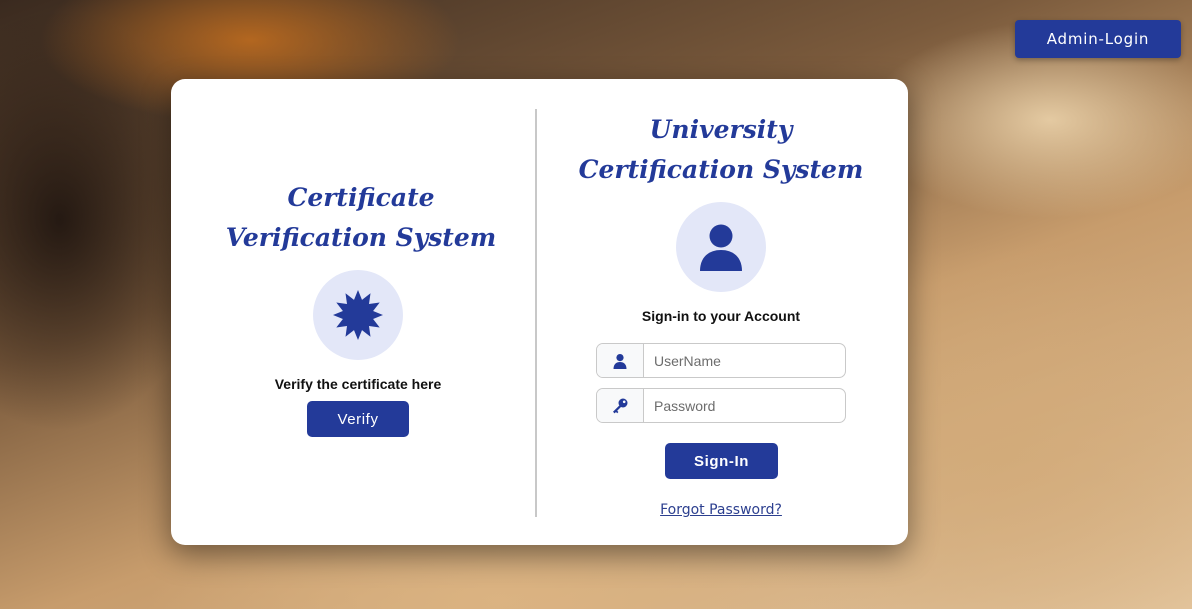  What do you see at coordinates (721, 461) in the screenshot?
I see `signin-button: Sign-In` at bounding box center [721, 461].